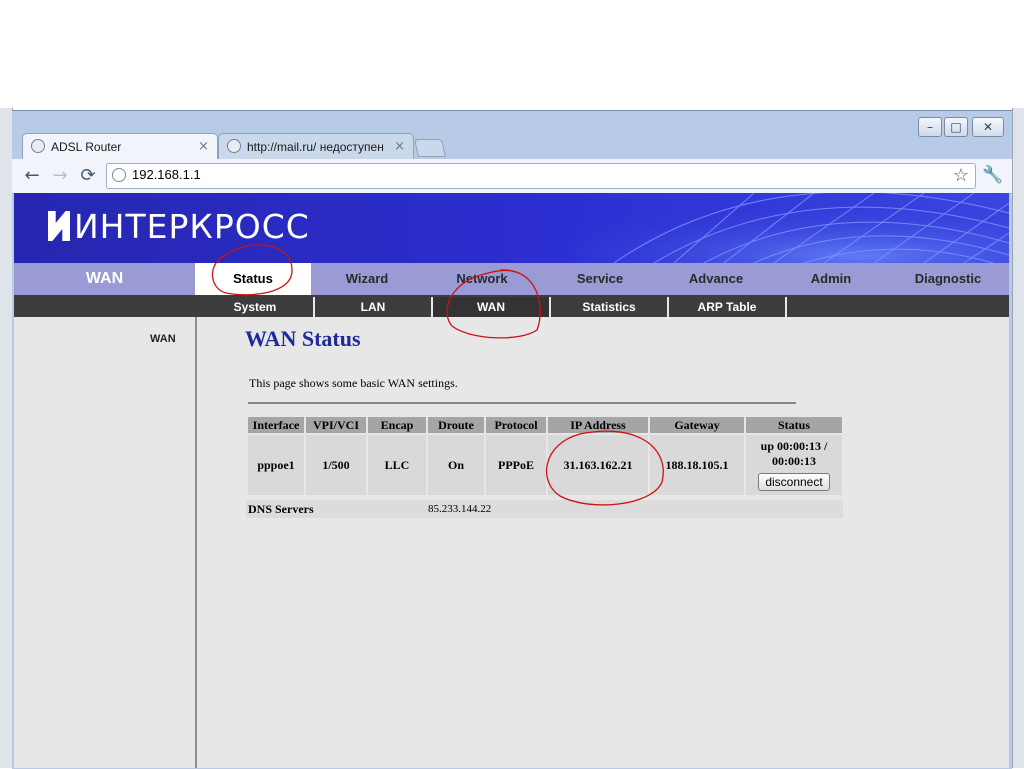 The height and width of the screenshot is (769, 1024). I want to click on status-text: up 00:00:13 / 00:00:13, so click(794, 453).